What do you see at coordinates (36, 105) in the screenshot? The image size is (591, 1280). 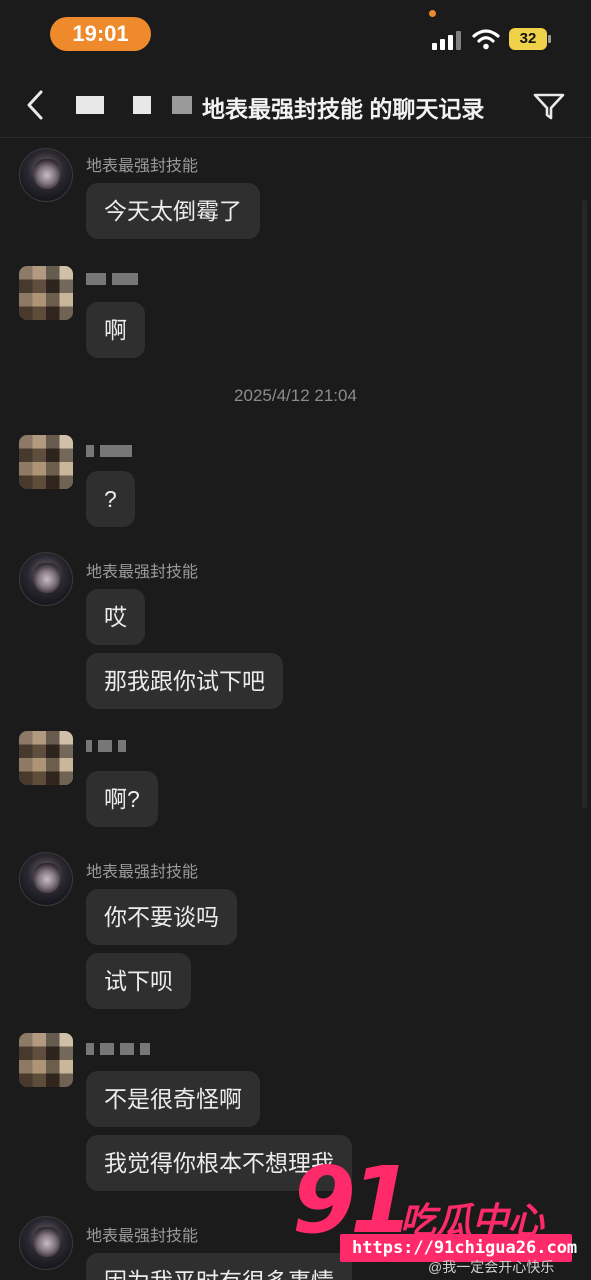 I see `back-arrow-icon` at bounding box center [36, 105].